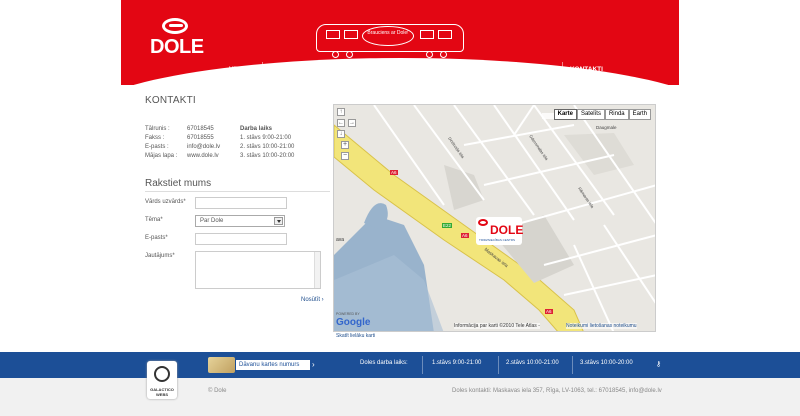  What do you see at coordinates (266, 138) in the screenshot?
I see `hours-line: 1. stāvs 9:00-21:00` at bounding box center [266, 138].